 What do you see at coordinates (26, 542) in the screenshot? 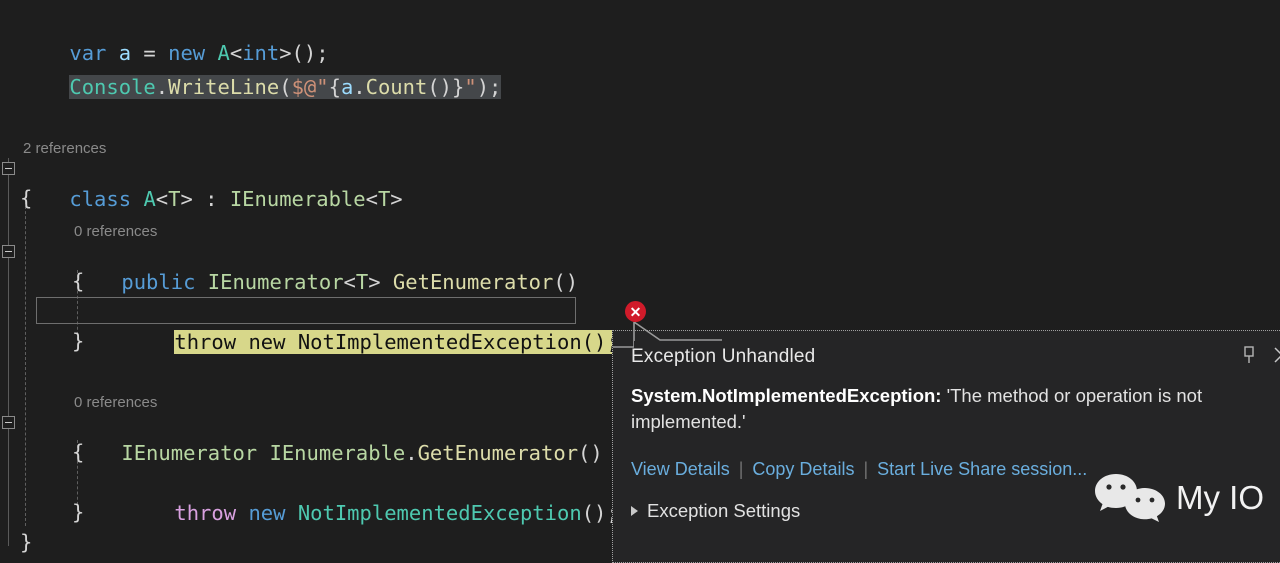
I see `code-line-class-close-brace: }` at bounding box center [26, 542].